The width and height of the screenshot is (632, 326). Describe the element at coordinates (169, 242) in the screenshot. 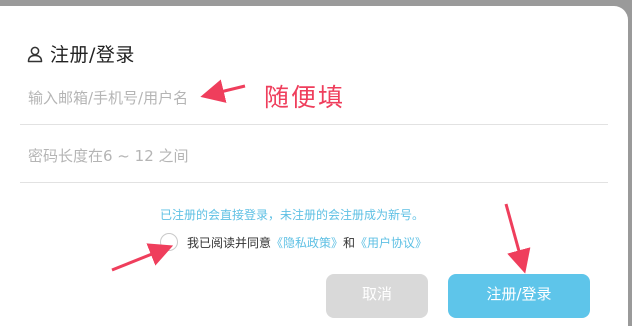

I see `agreement-checkbox` at that location.